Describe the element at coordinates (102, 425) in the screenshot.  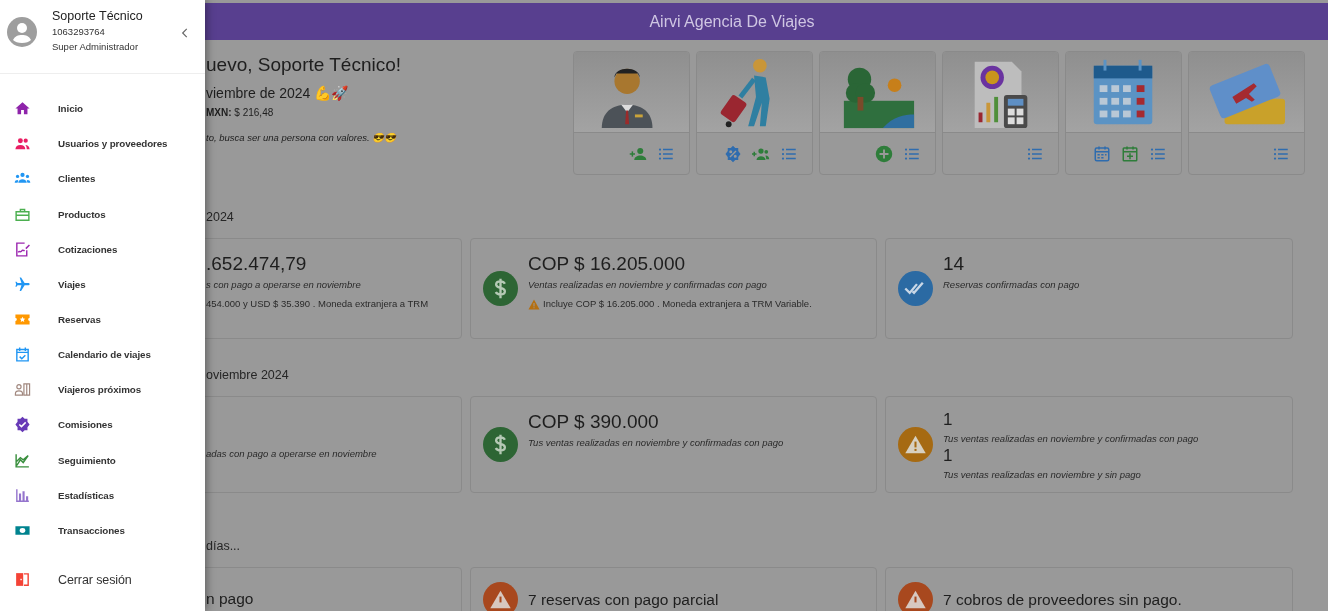
I see `menu-item: Comisiones` at that location.